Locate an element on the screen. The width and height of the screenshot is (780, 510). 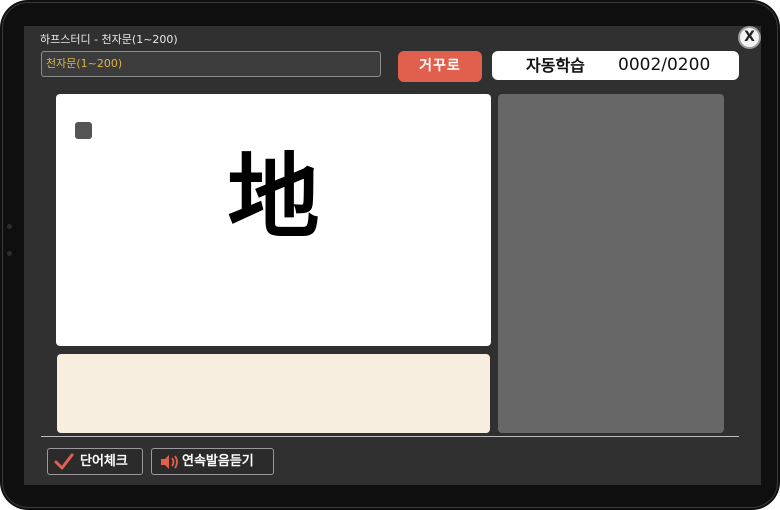
auto-study-panel: 자동학습 0002/0200 is located at coordinates (615, 65).